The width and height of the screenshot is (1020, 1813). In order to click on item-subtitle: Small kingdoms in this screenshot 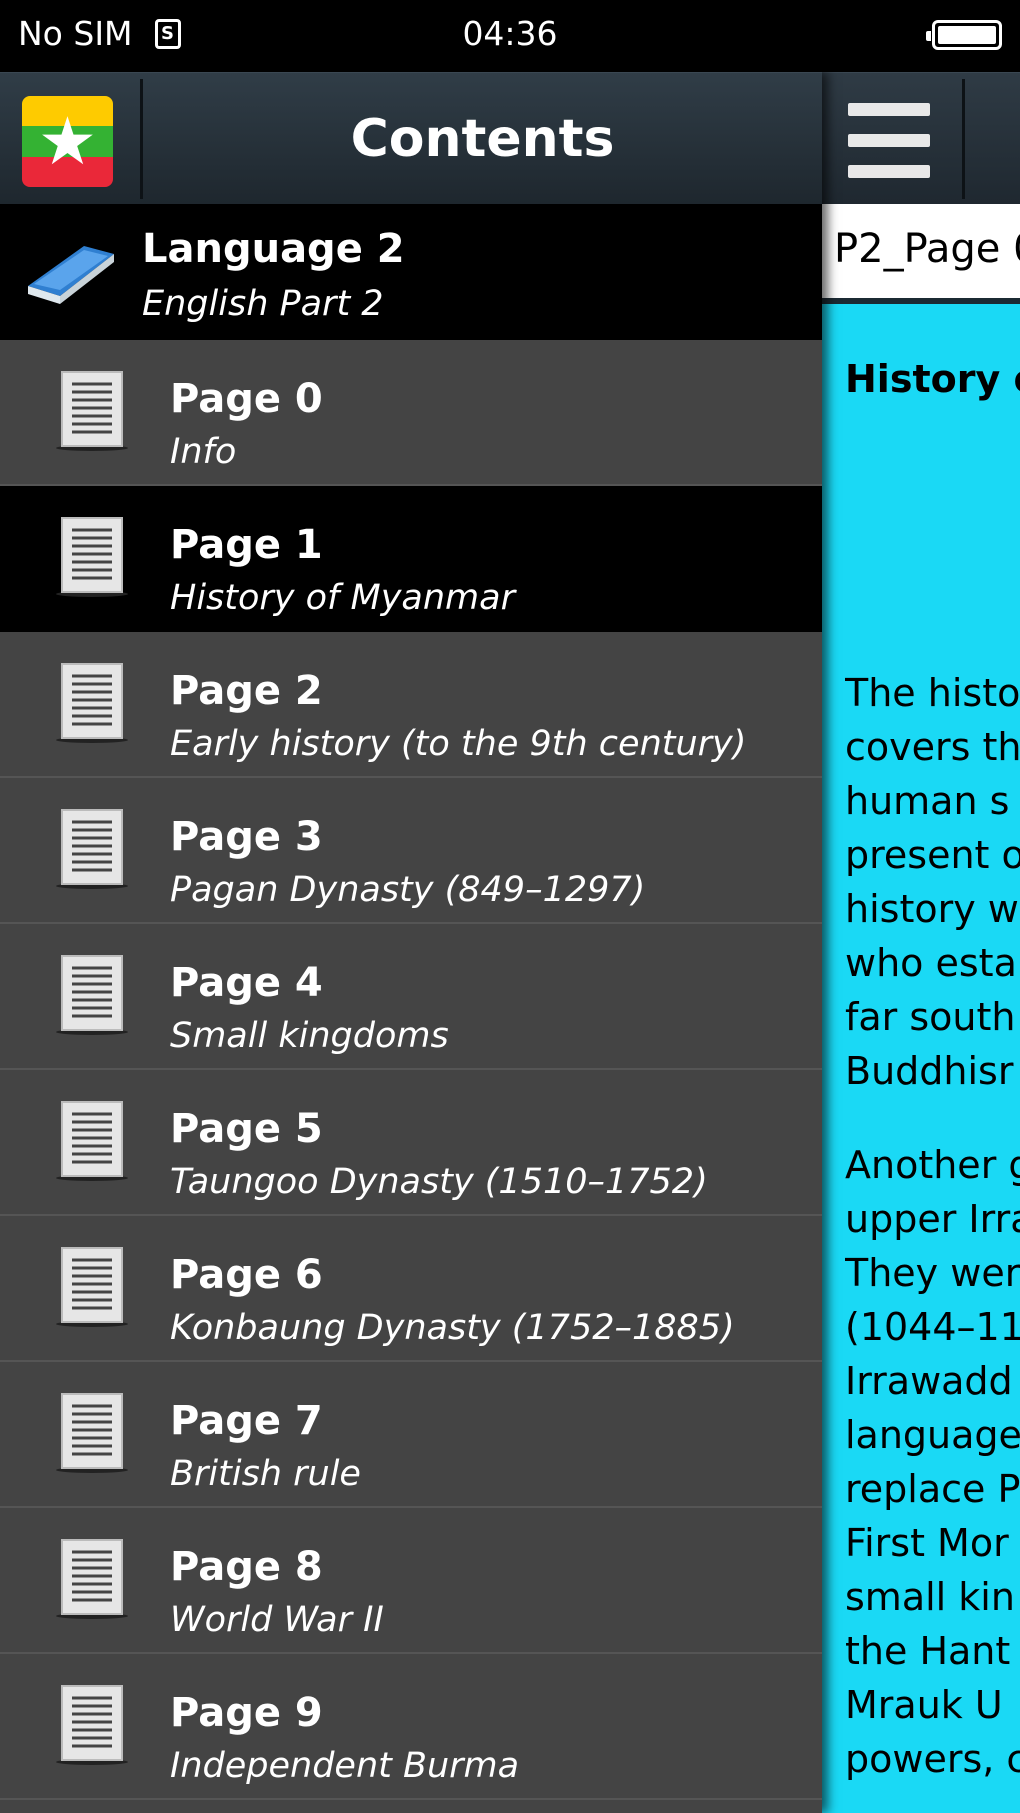, I will do `click(309, 1036)`.